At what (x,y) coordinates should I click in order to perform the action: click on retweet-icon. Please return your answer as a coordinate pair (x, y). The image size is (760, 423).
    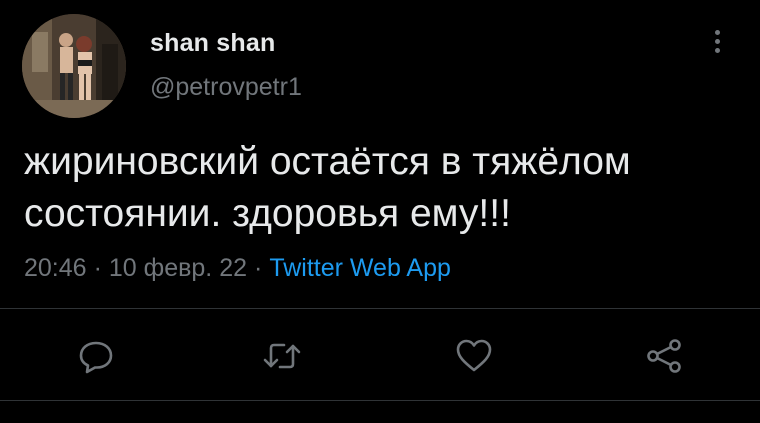
    Looking at the image, I should click on (282, 356).